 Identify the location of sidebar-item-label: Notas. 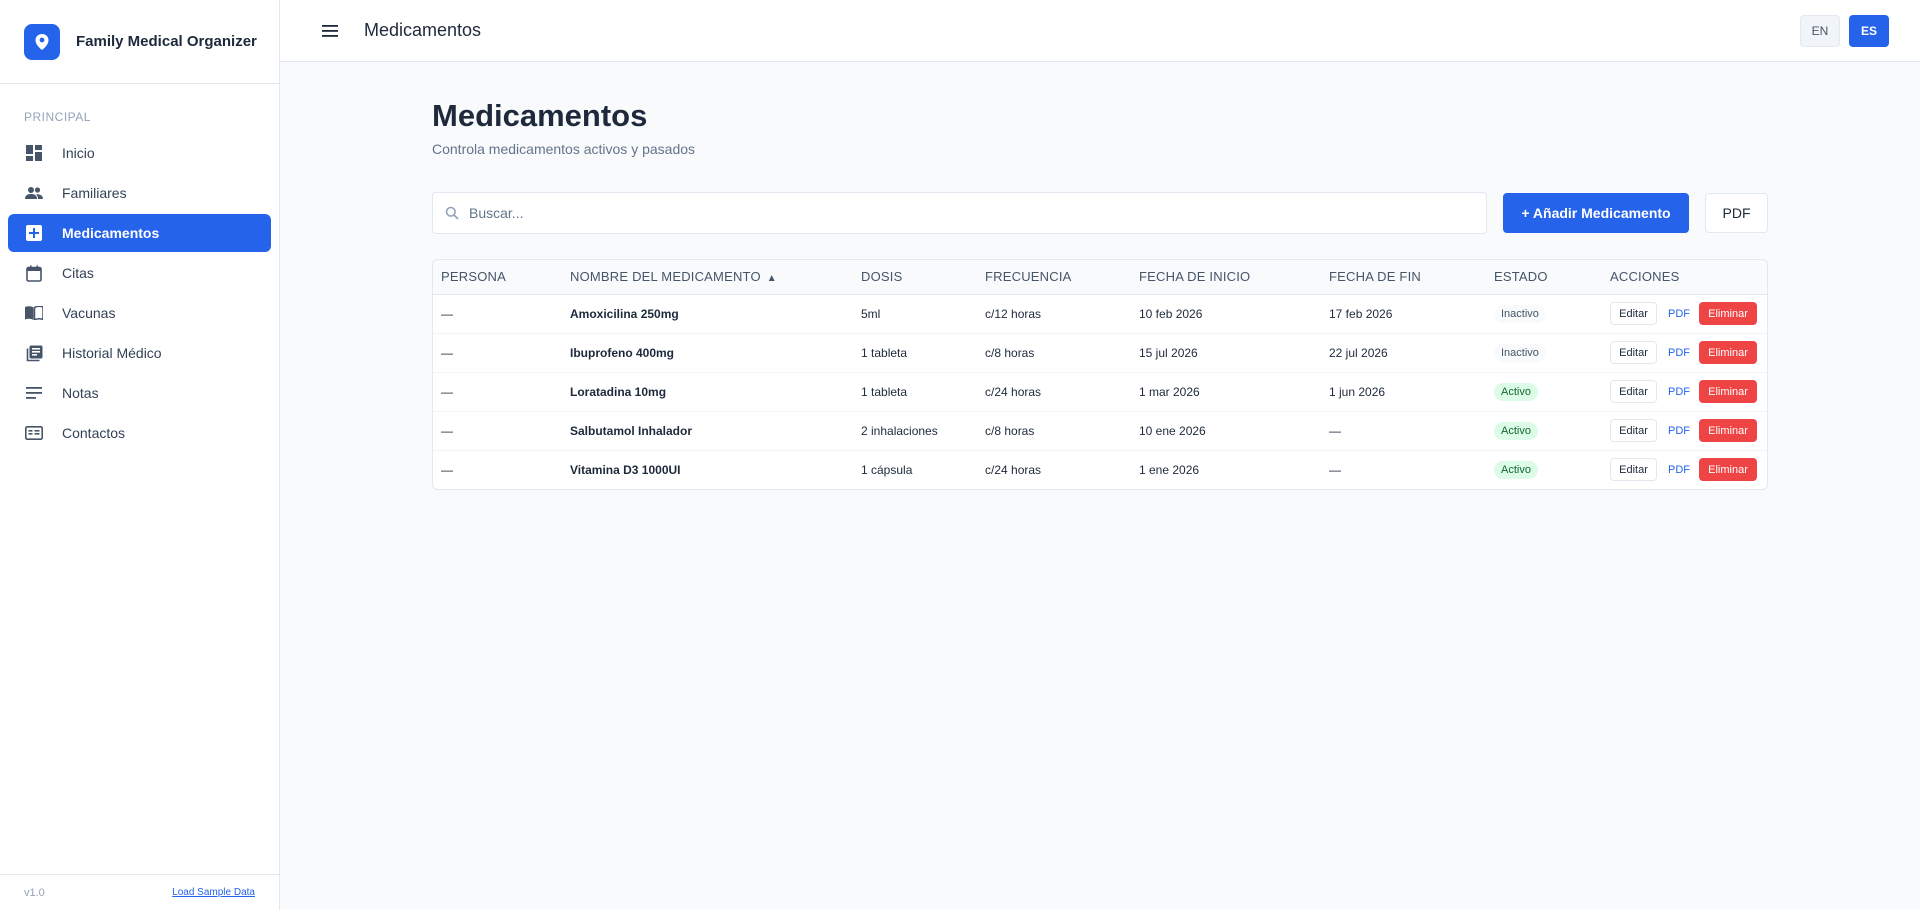
(80, 393).